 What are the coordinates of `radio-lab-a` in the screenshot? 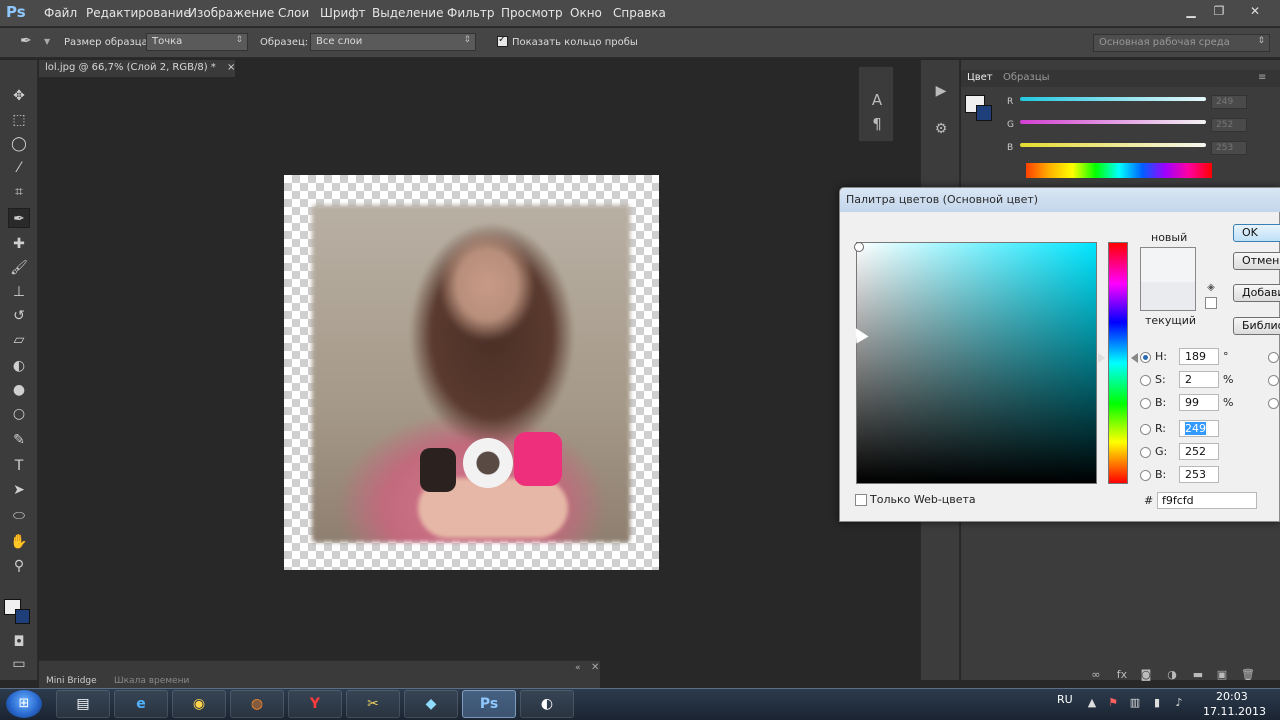 It's located at (1273, 380).